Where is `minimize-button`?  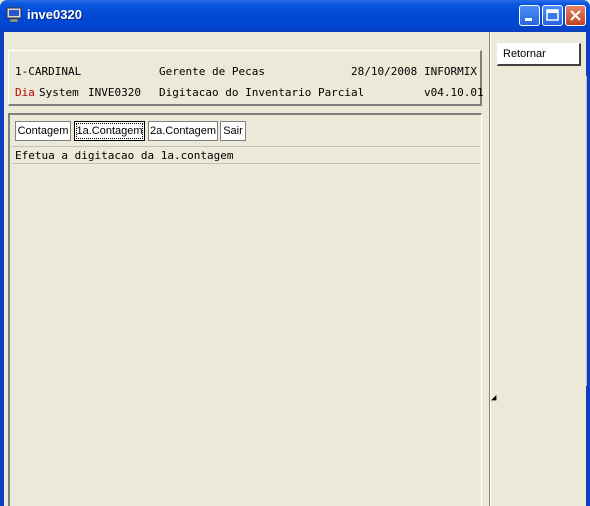 minimize-button is located at coordinates (529, 15).